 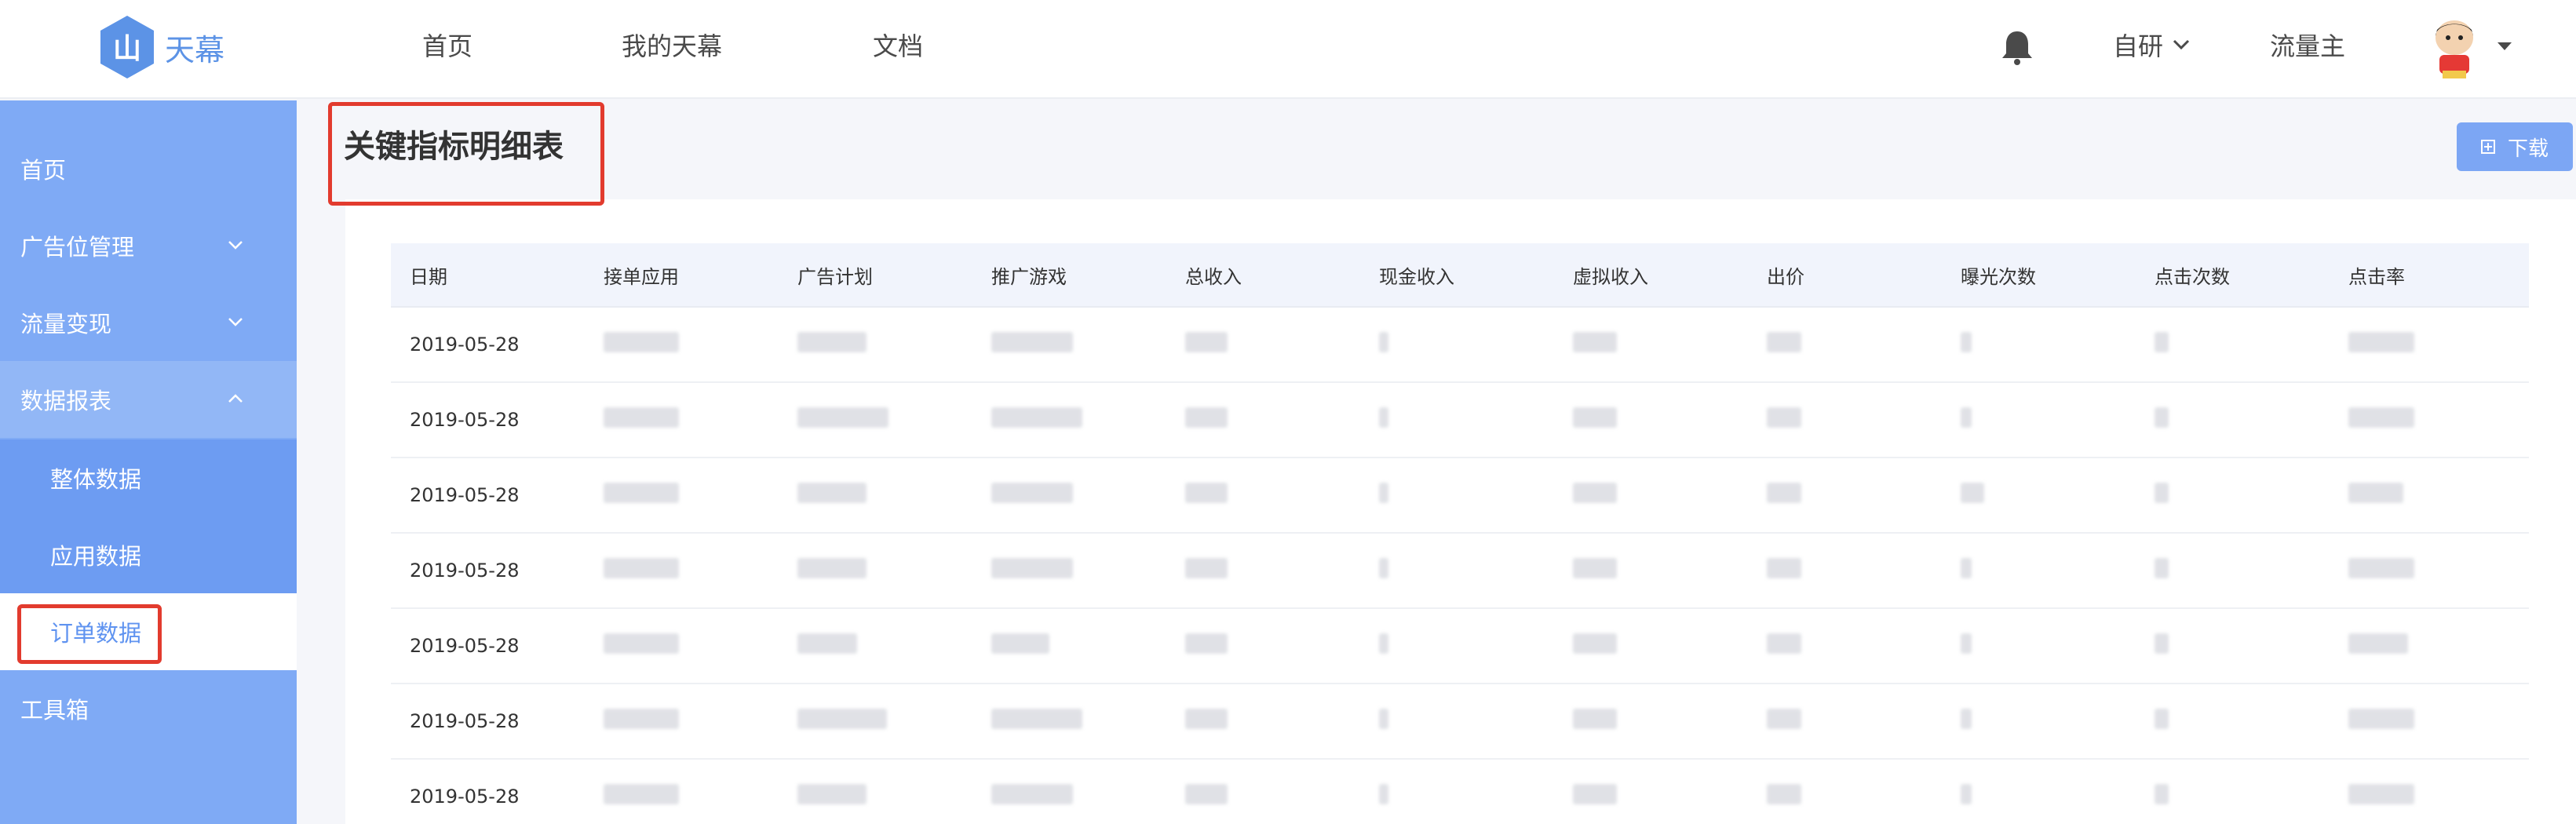 What do you see at coordinates (96, 479) in the screenshot?
I see `sidebar-item-label: 整体数据` at bounding box center [96, 479].